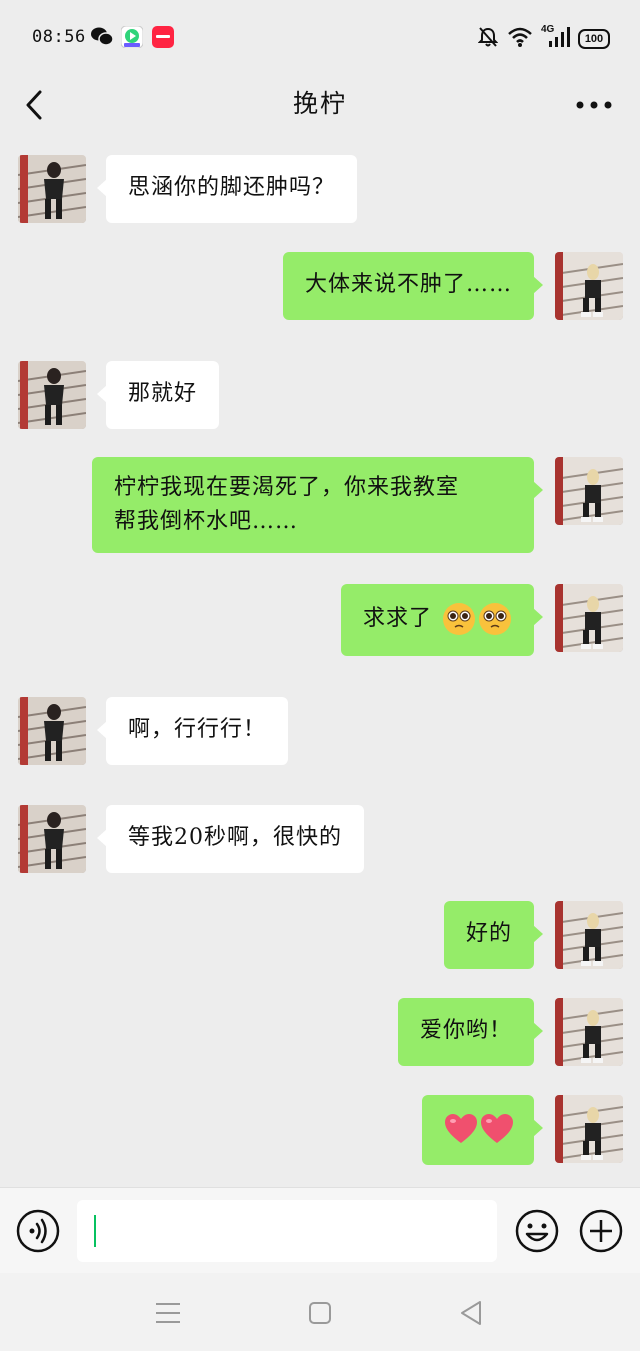 The width and height of the screenshot is (640, 1351). What do you see at coordinates (520, 37) in the screenshot?
I see `wifi-icon` at bounding box center [520, 37].